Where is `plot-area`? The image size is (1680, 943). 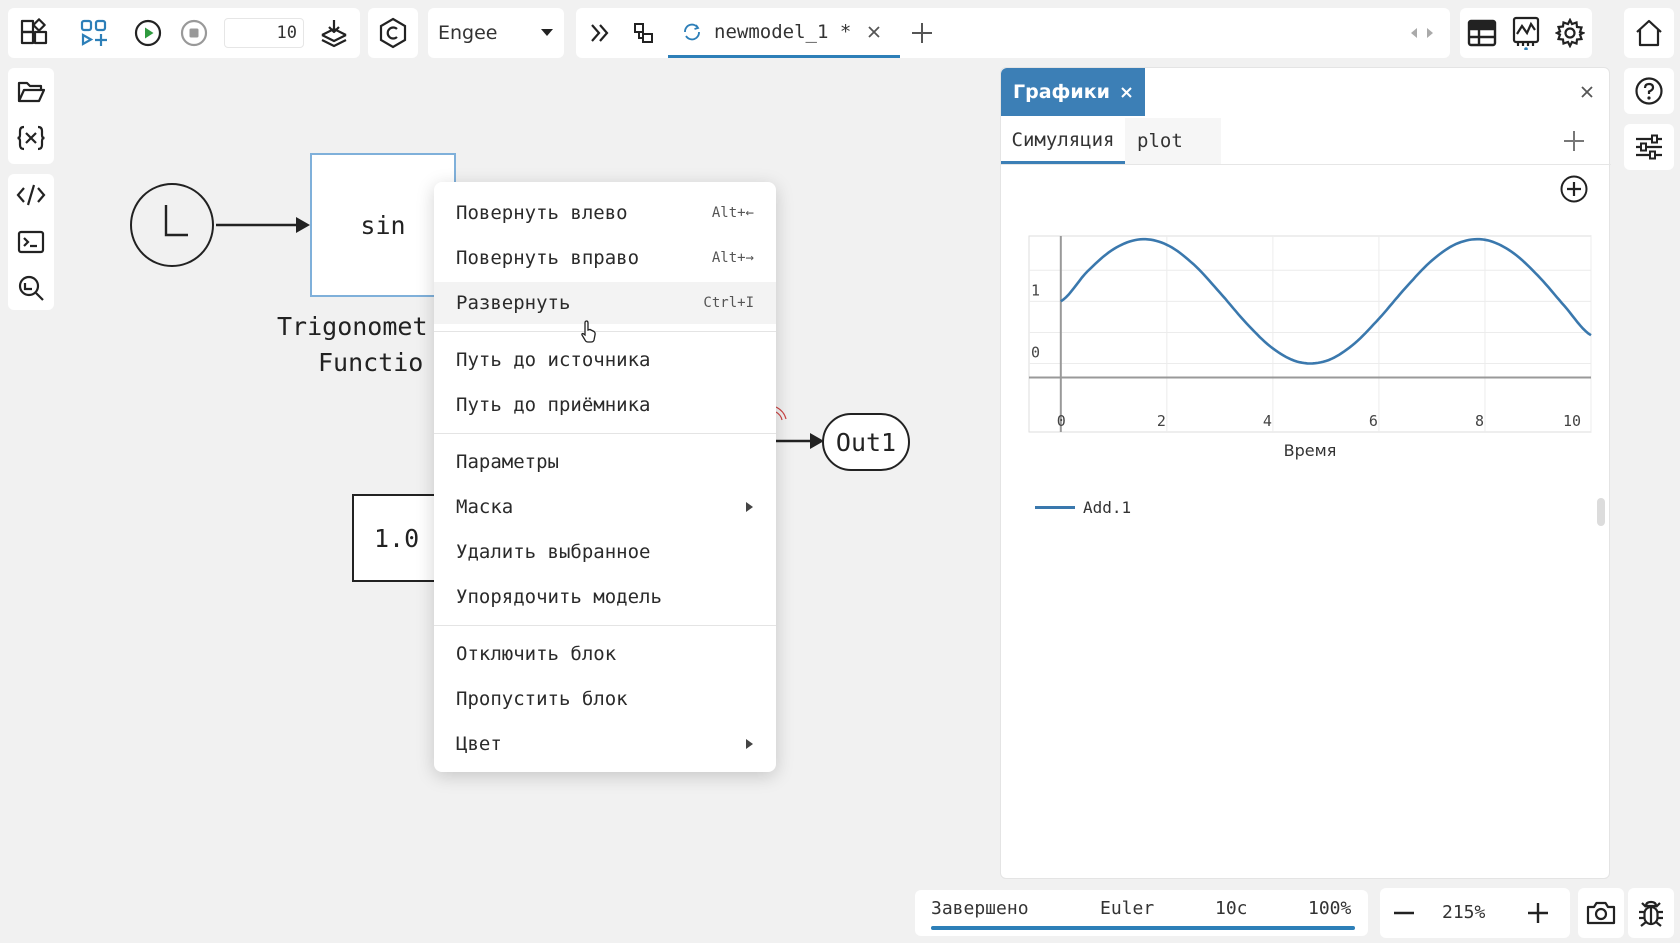 plot-area is located at coordinates (1310, 334).